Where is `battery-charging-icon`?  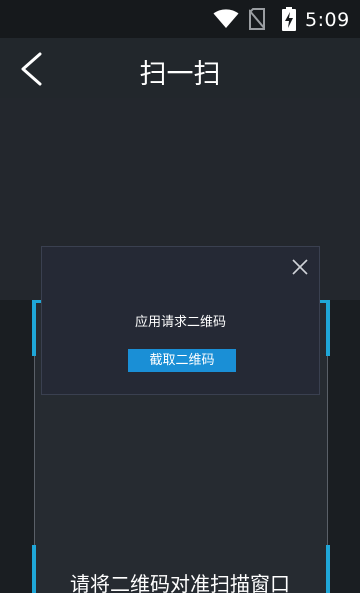
battery-charging-icon is located at coordinates (289, 19).